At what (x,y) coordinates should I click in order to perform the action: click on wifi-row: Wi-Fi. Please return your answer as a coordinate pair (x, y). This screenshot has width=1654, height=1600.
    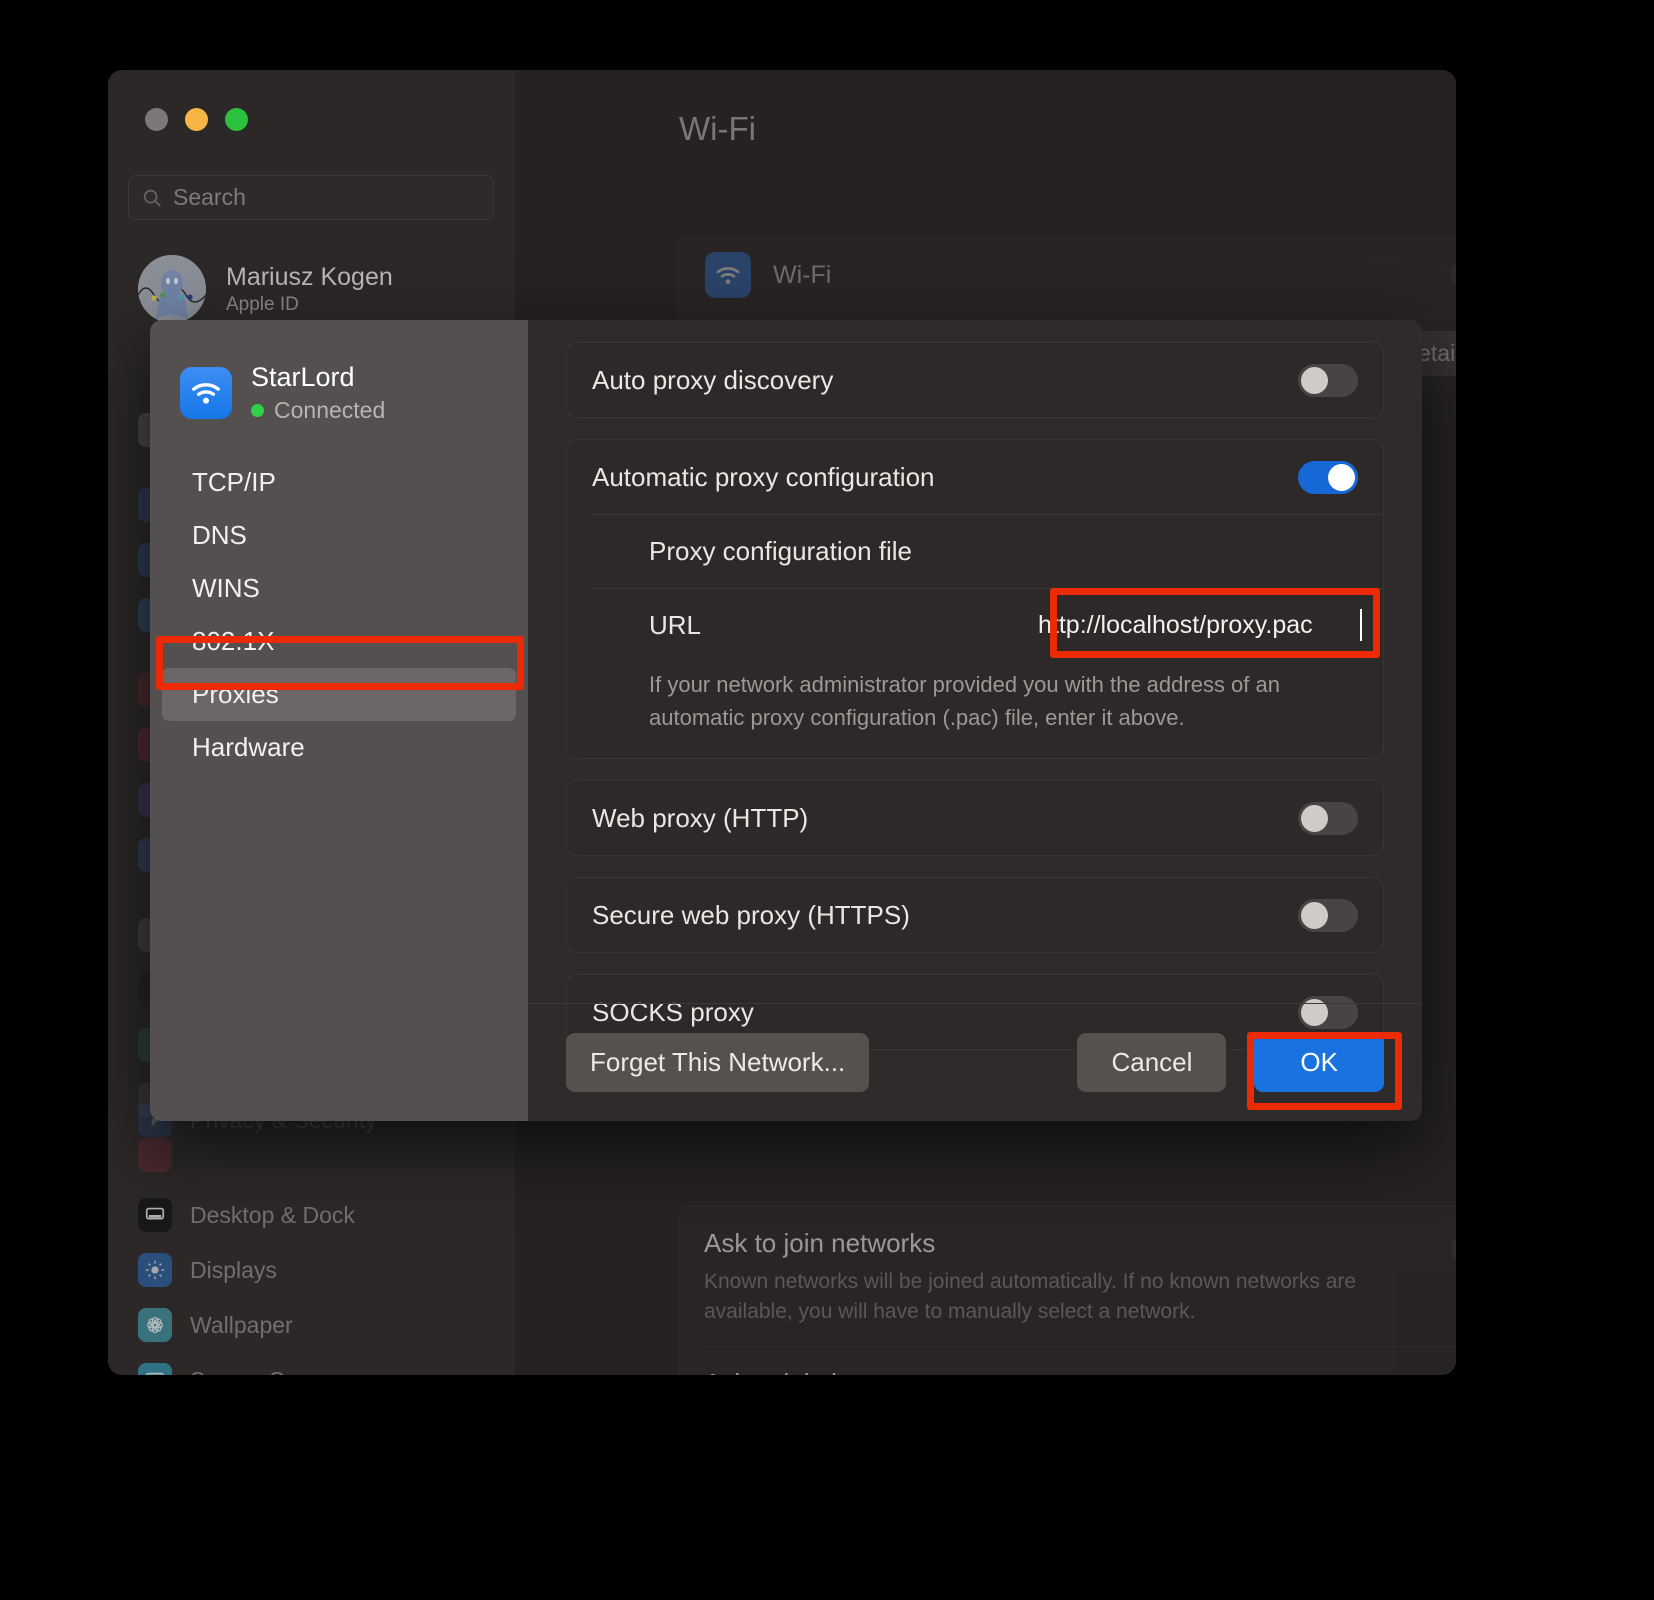
    Looking at the image, I should click on (1067, 275).